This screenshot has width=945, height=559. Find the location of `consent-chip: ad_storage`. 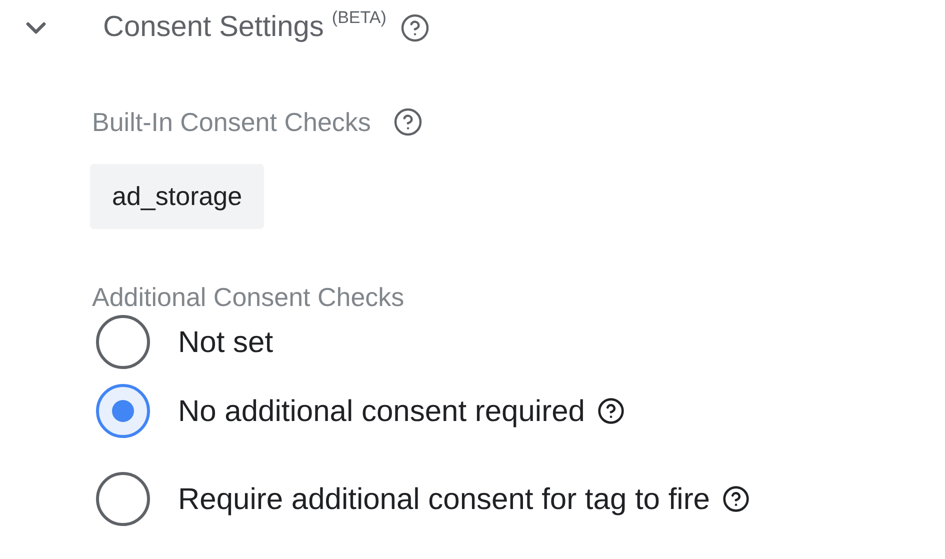

consent-chip: ad_storage is located at coordinates (177, 196).